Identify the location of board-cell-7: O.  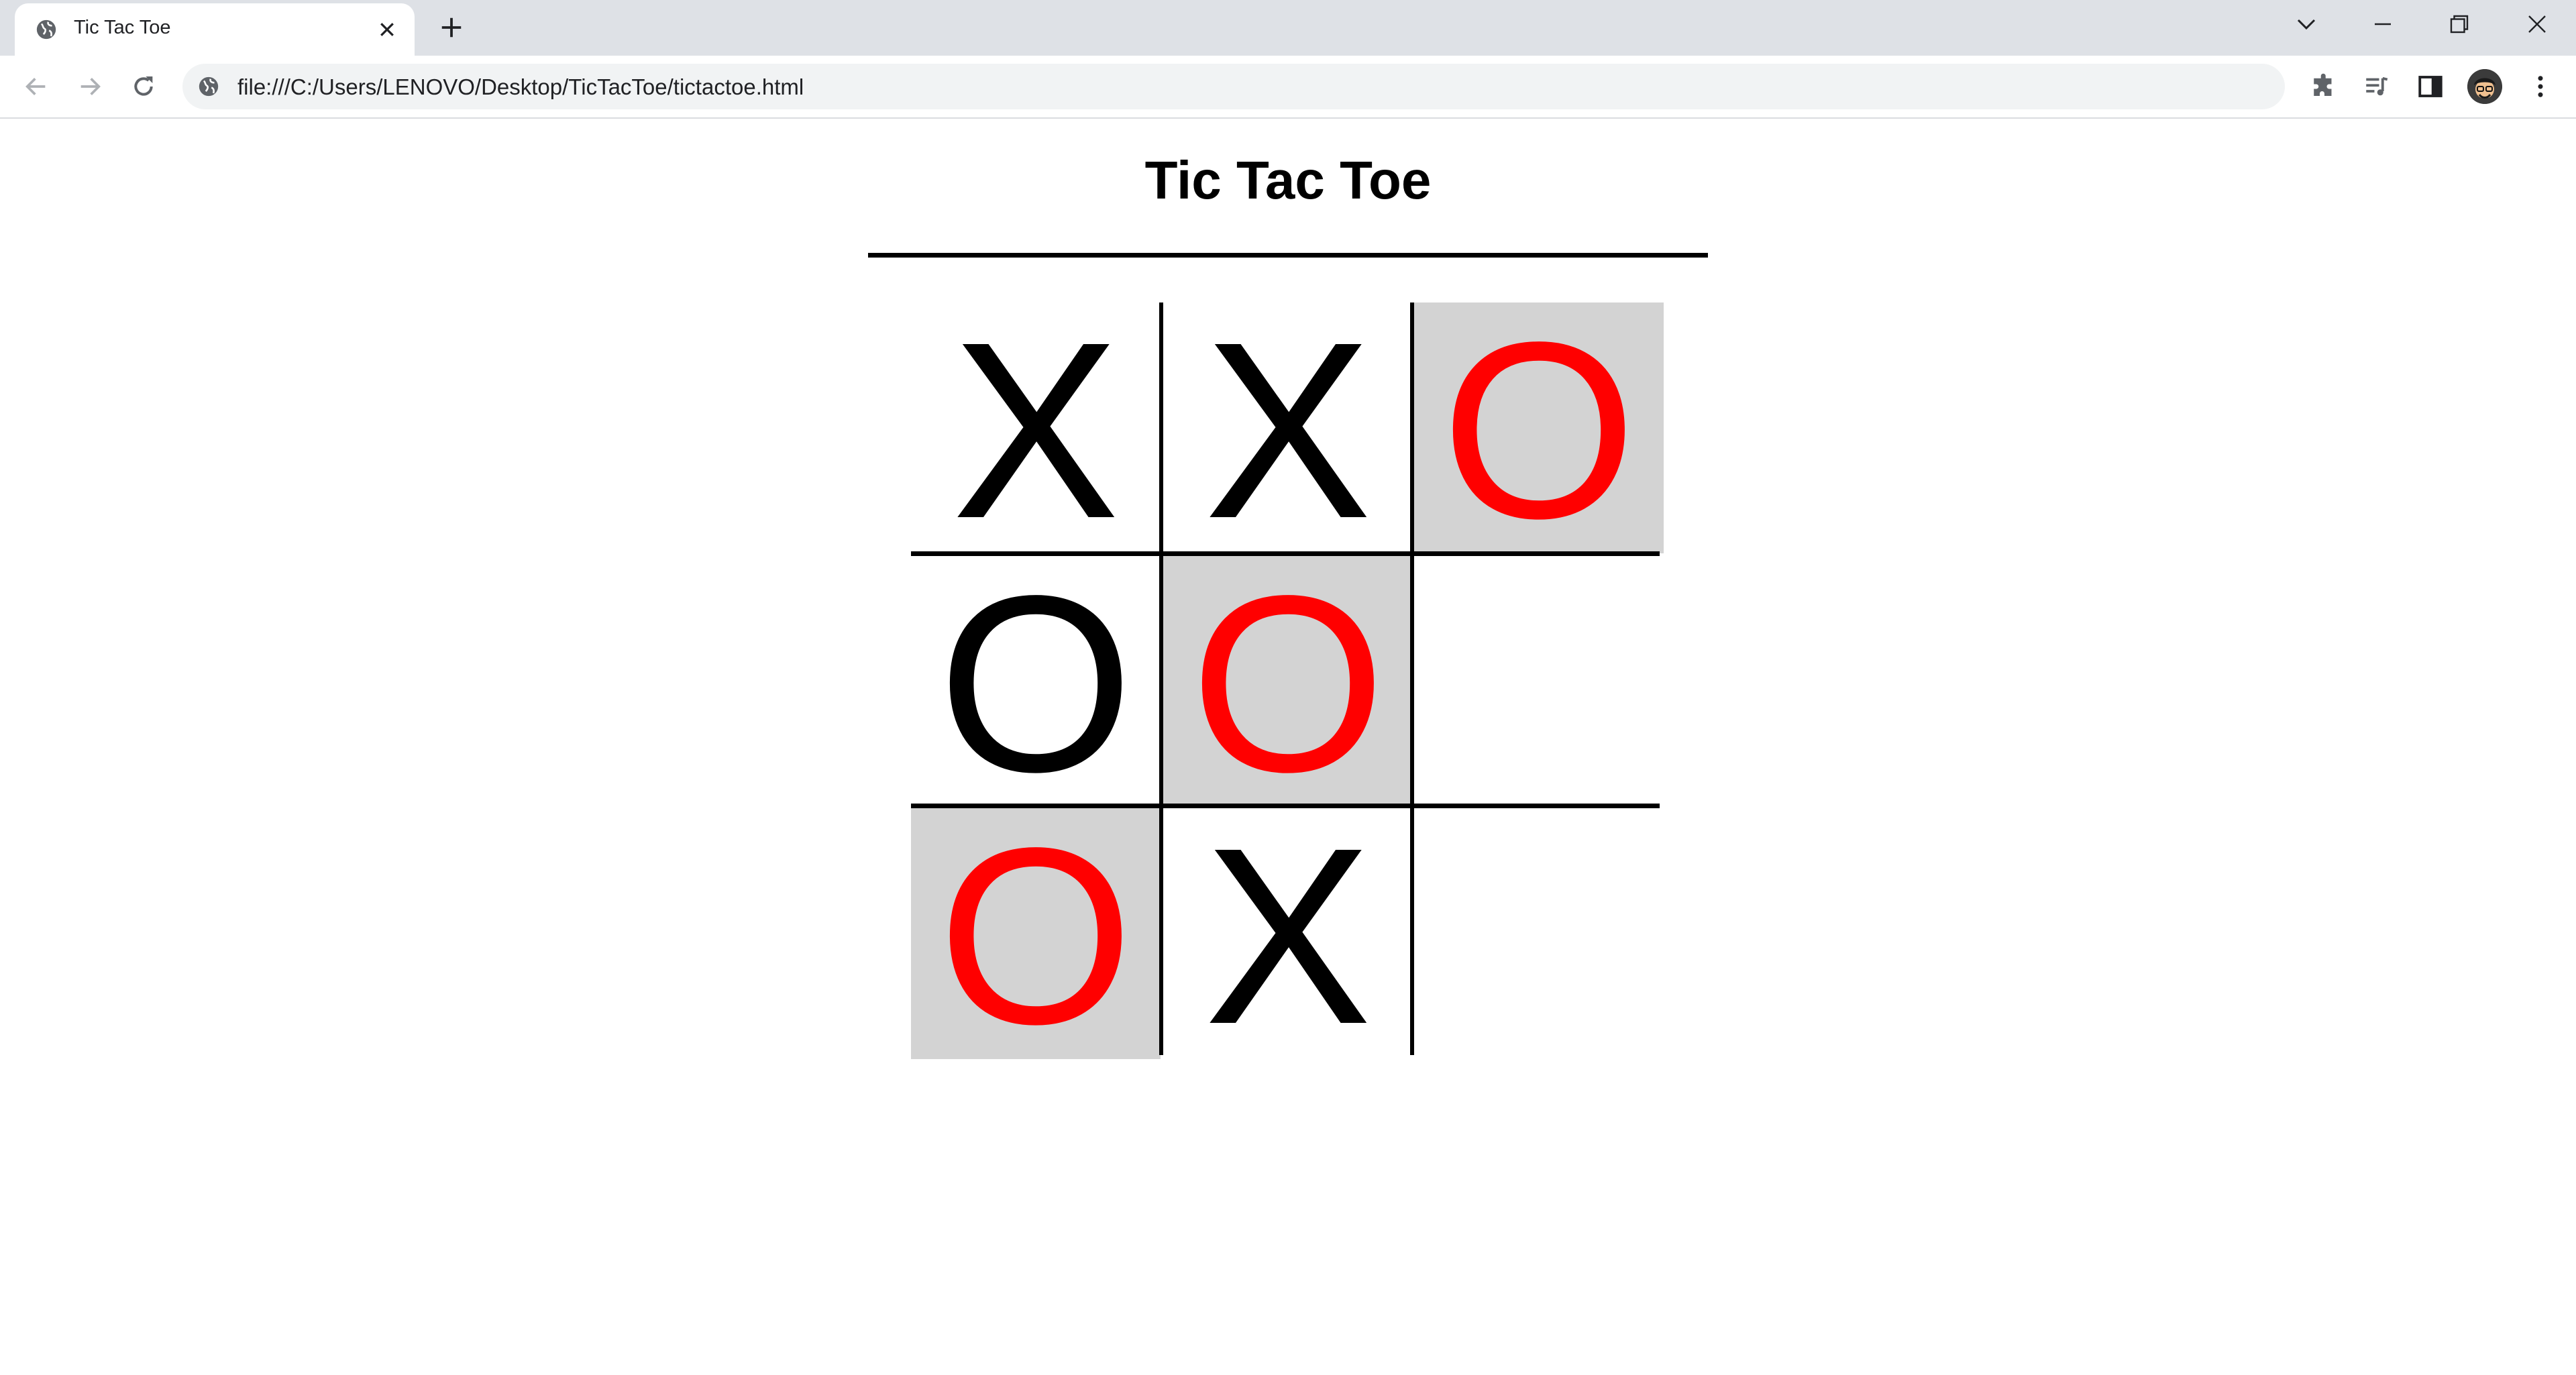
(1036, 936).